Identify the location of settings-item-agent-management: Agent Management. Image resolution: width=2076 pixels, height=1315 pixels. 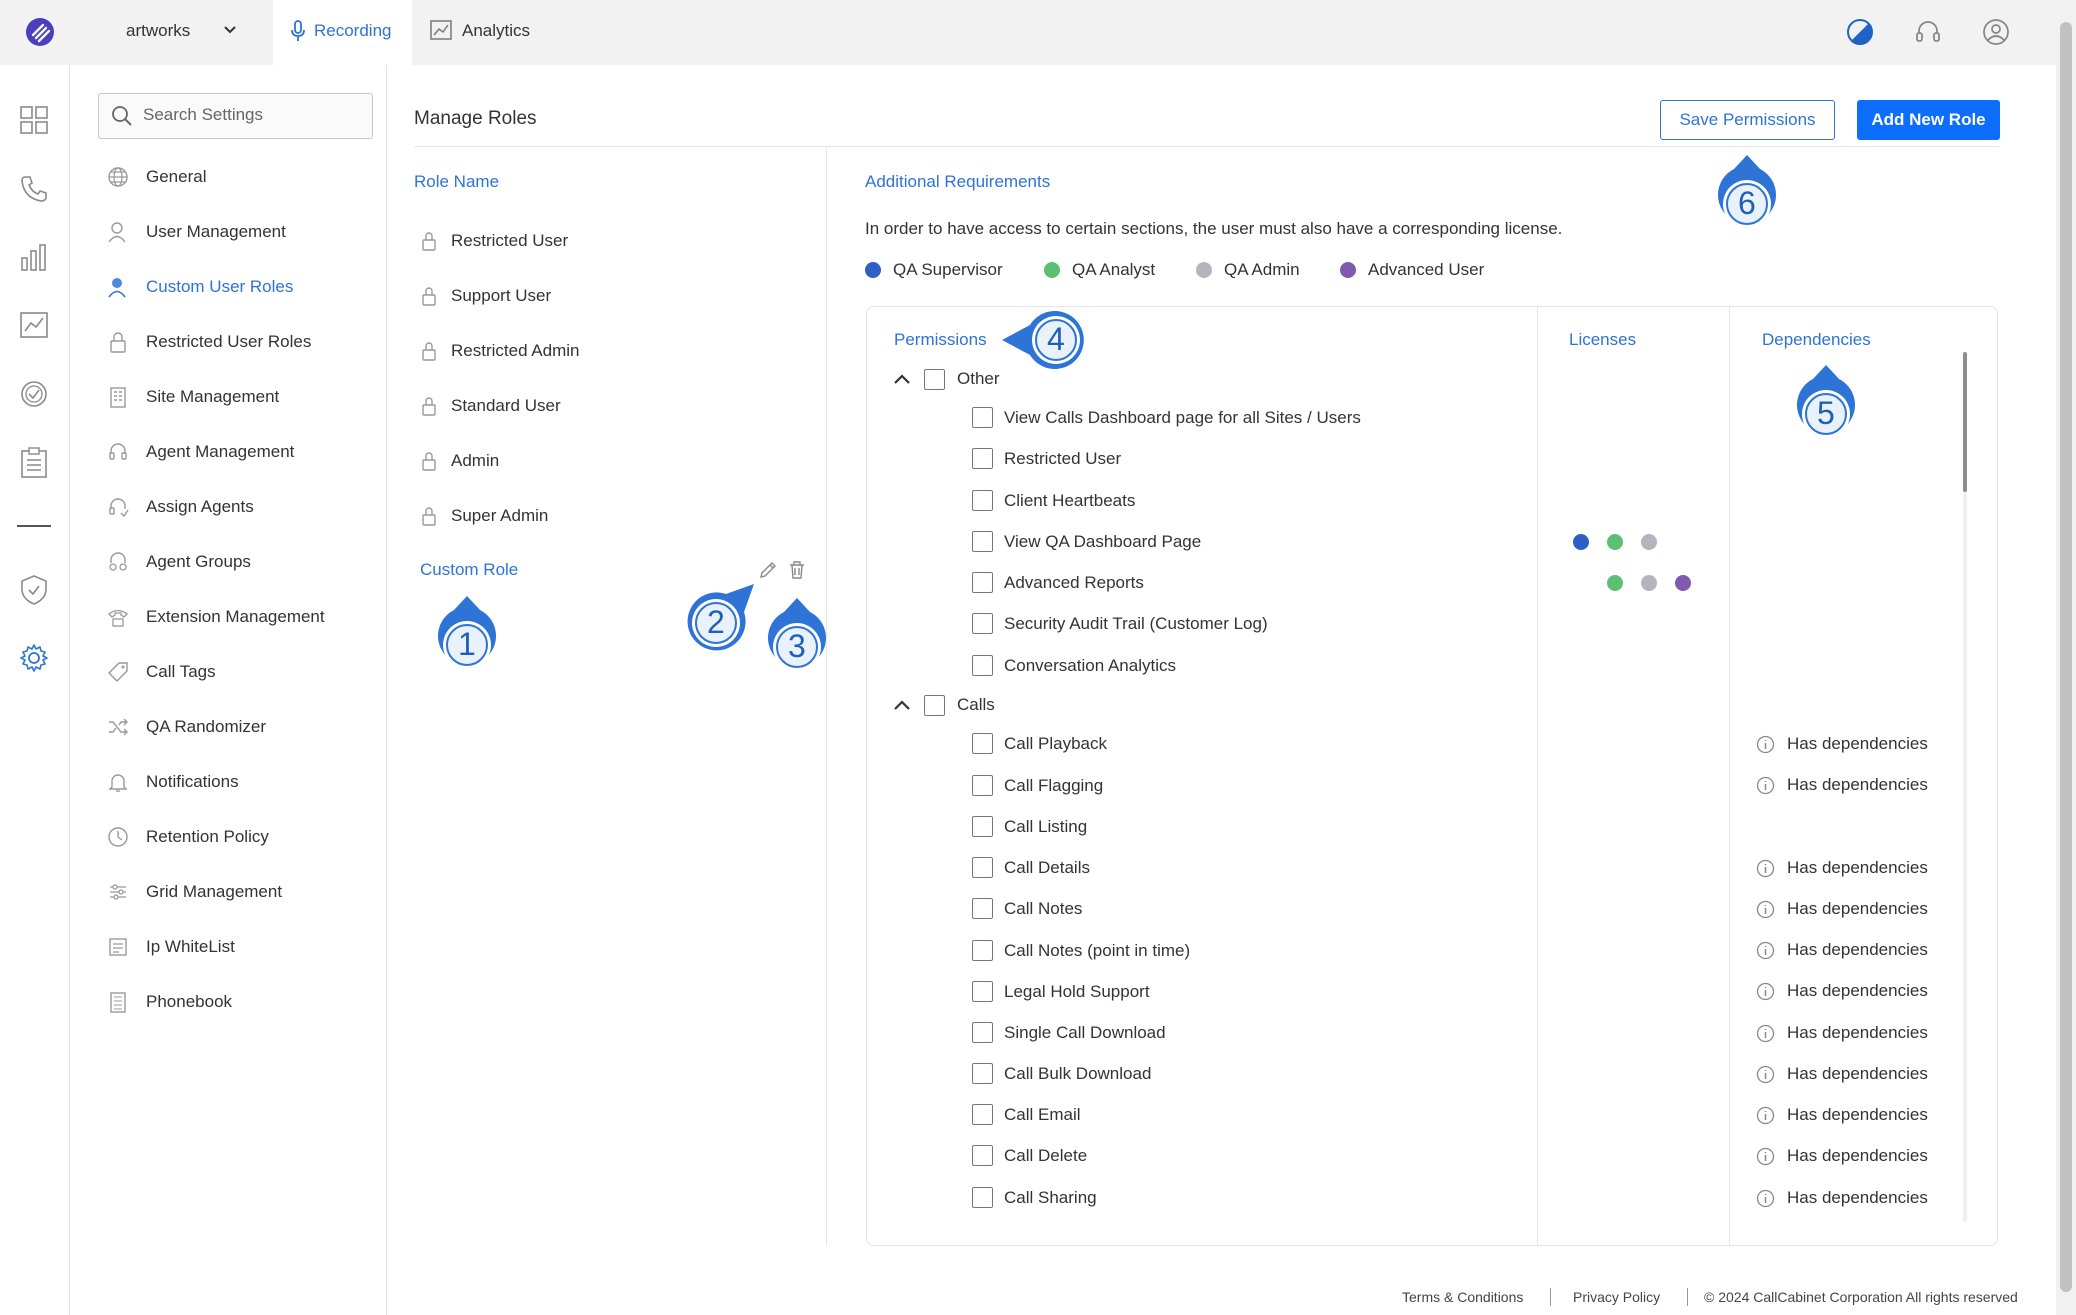
(239, 452).